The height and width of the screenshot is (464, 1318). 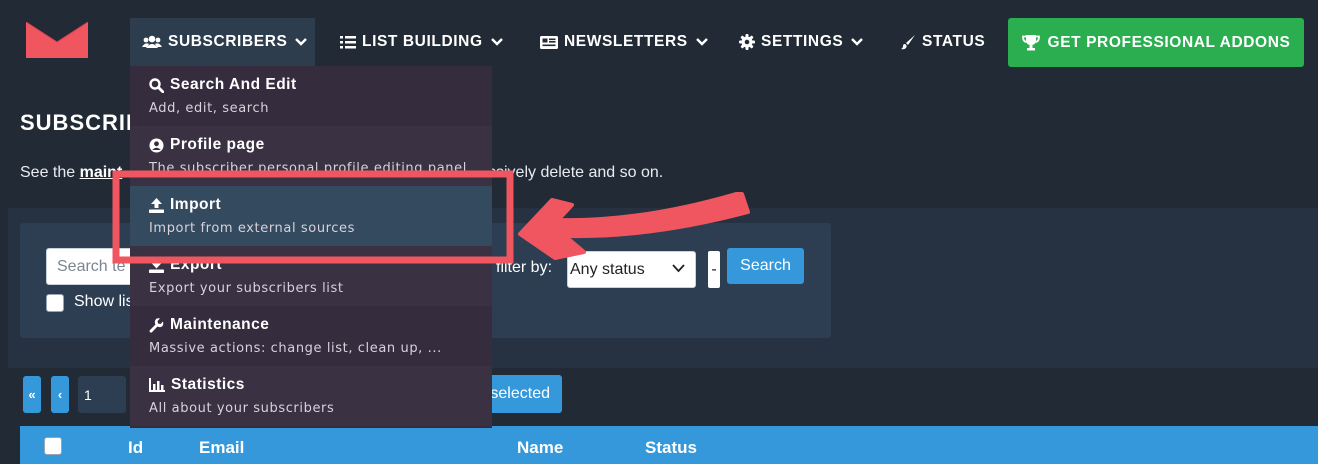 What do you see at coordinates (81, 122) in the screenshot?
I see `page-title: SUBSCRIB` at bounding box center [81, 122].